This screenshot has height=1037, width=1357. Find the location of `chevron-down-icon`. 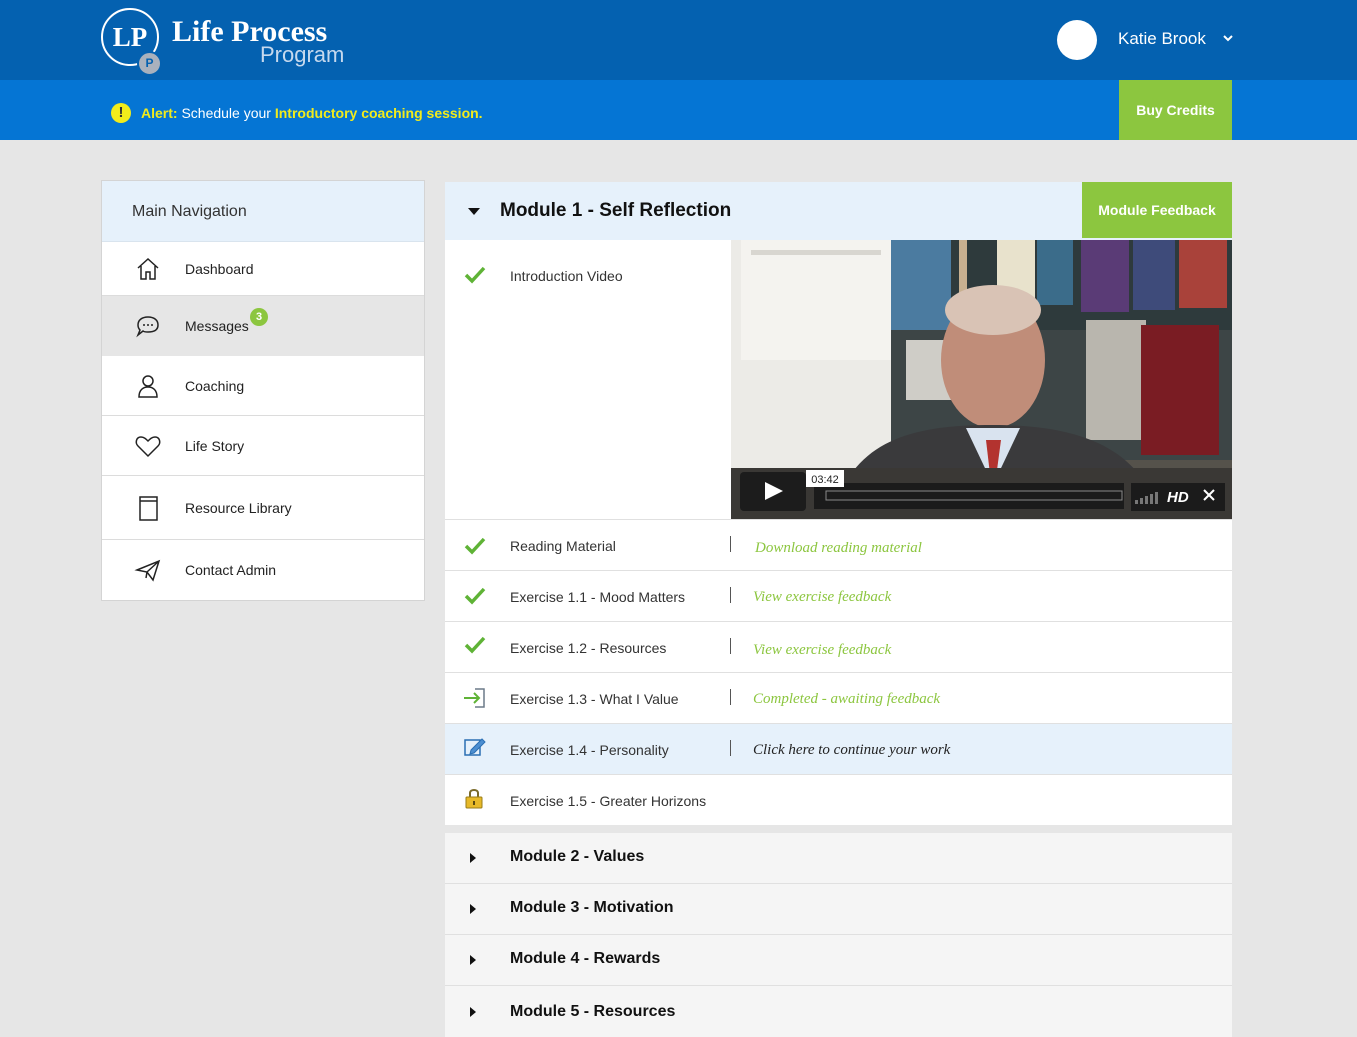

chevron-down-icon is located at coordinates (1228, 38).